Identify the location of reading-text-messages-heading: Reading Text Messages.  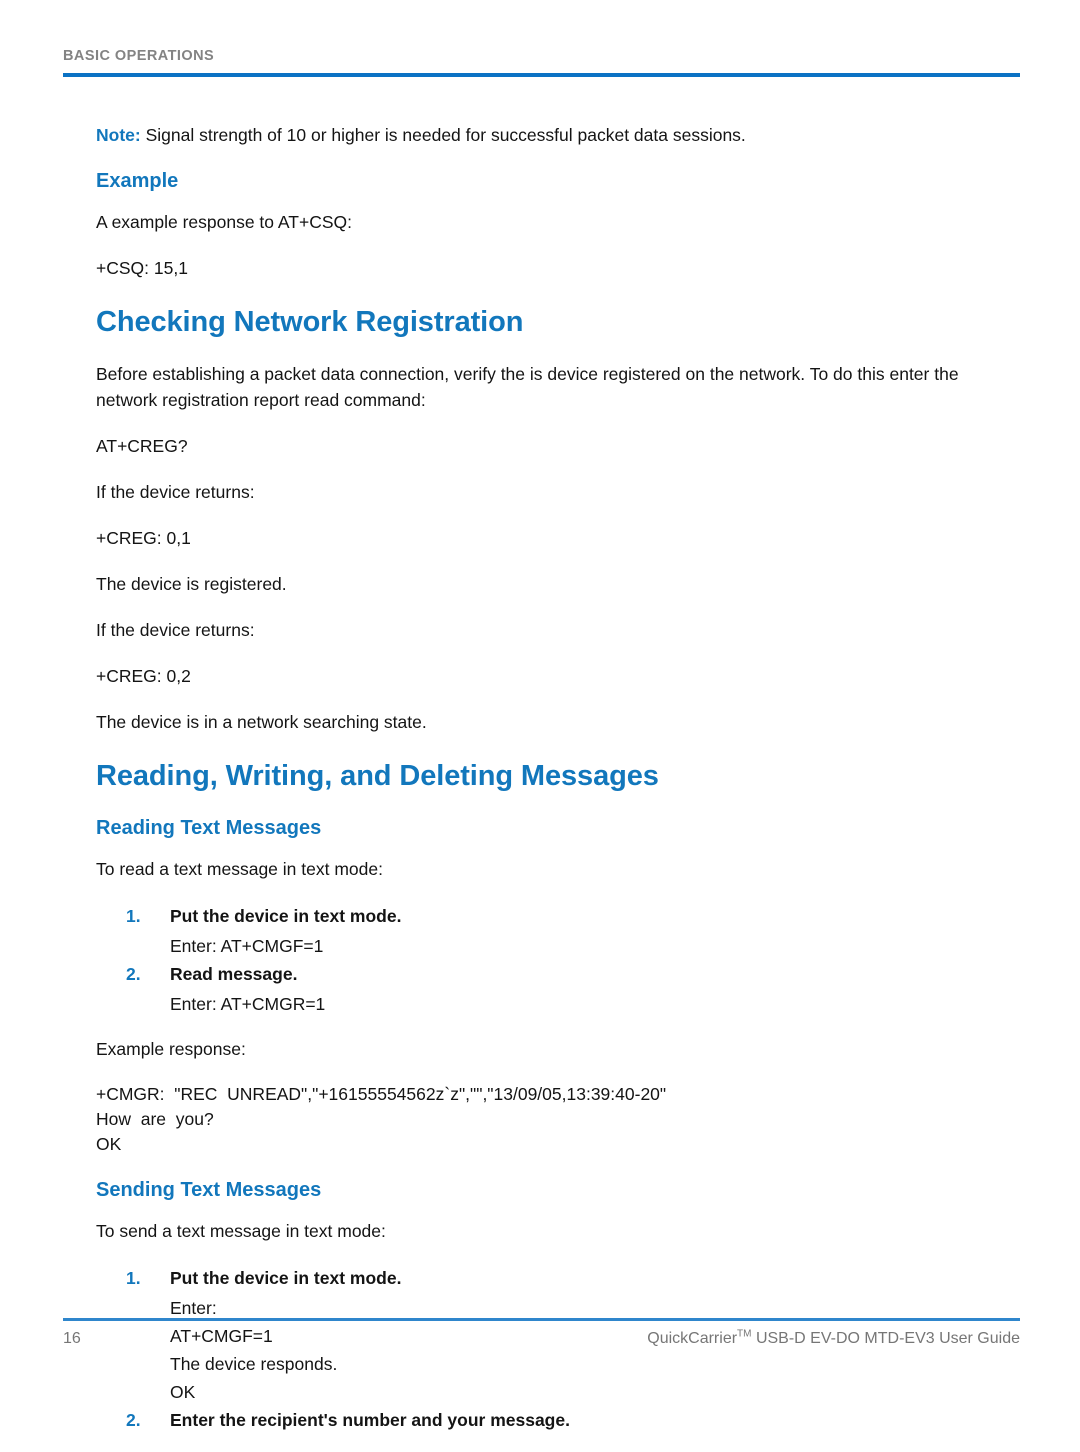
(209, 828).